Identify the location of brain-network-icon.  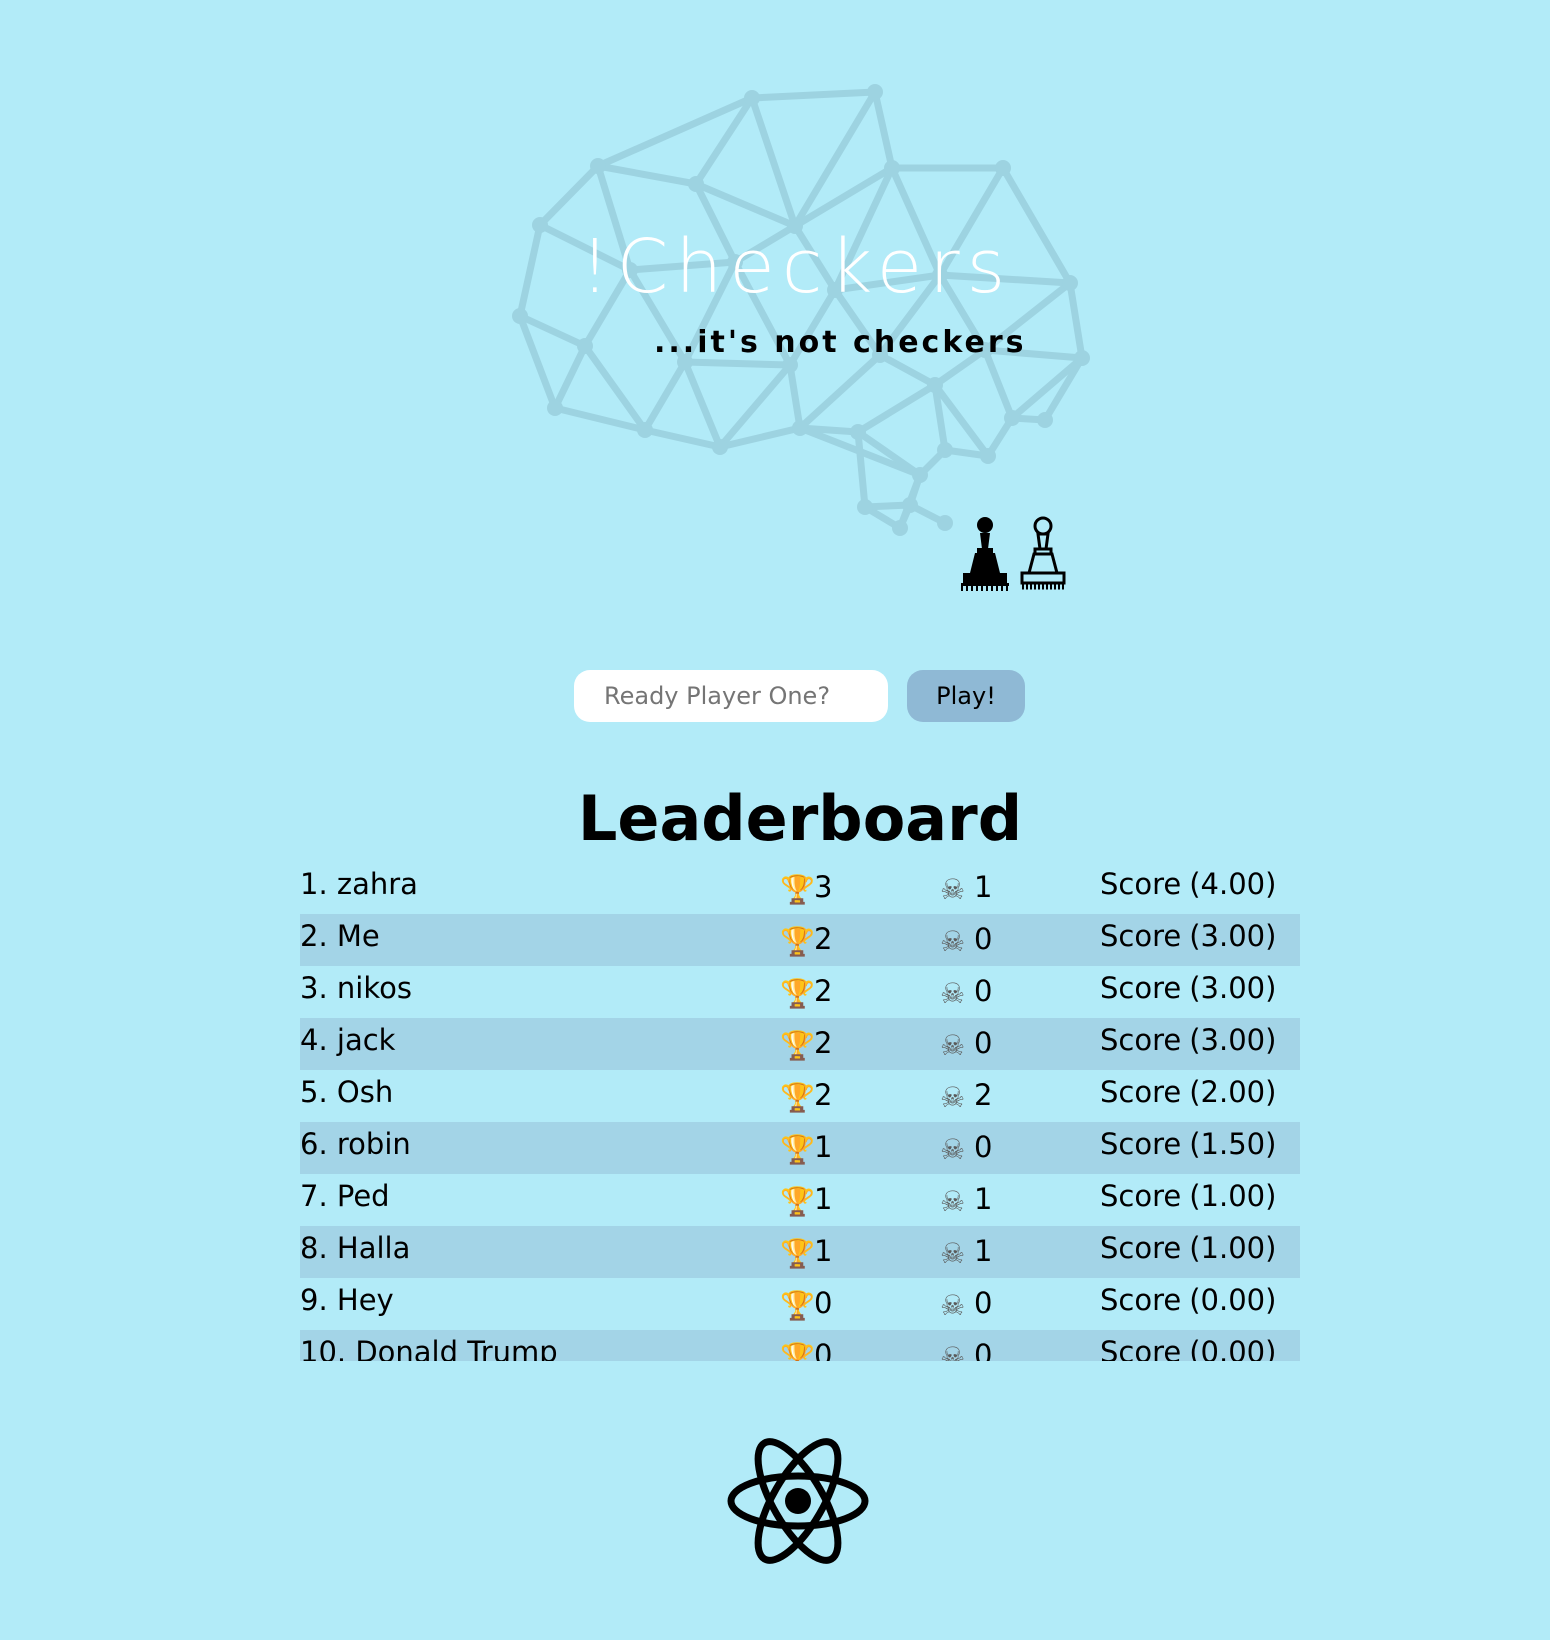
(801, 310).